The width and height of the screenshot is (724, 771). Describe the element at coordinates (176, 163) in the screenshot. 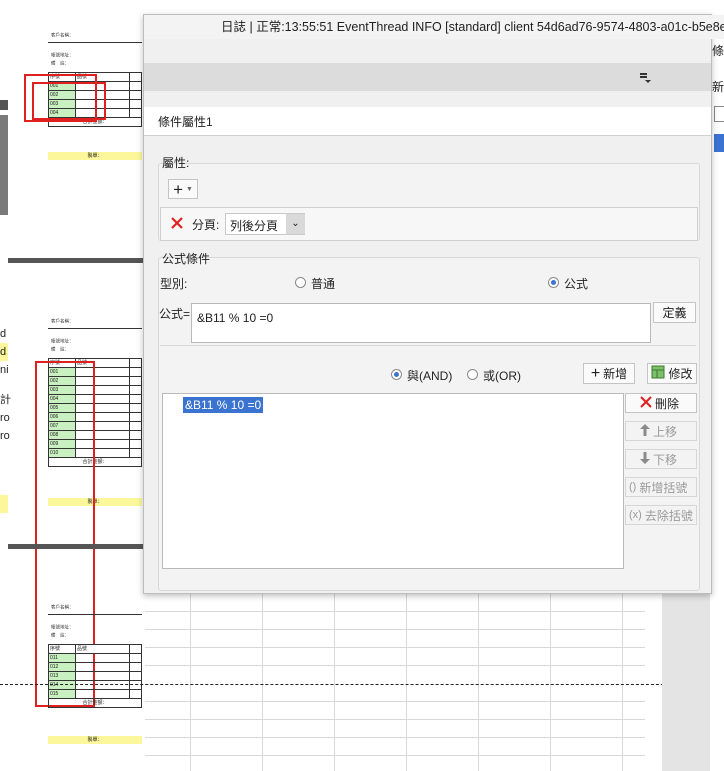

I see `properties-legend: 屬性:` at that location.